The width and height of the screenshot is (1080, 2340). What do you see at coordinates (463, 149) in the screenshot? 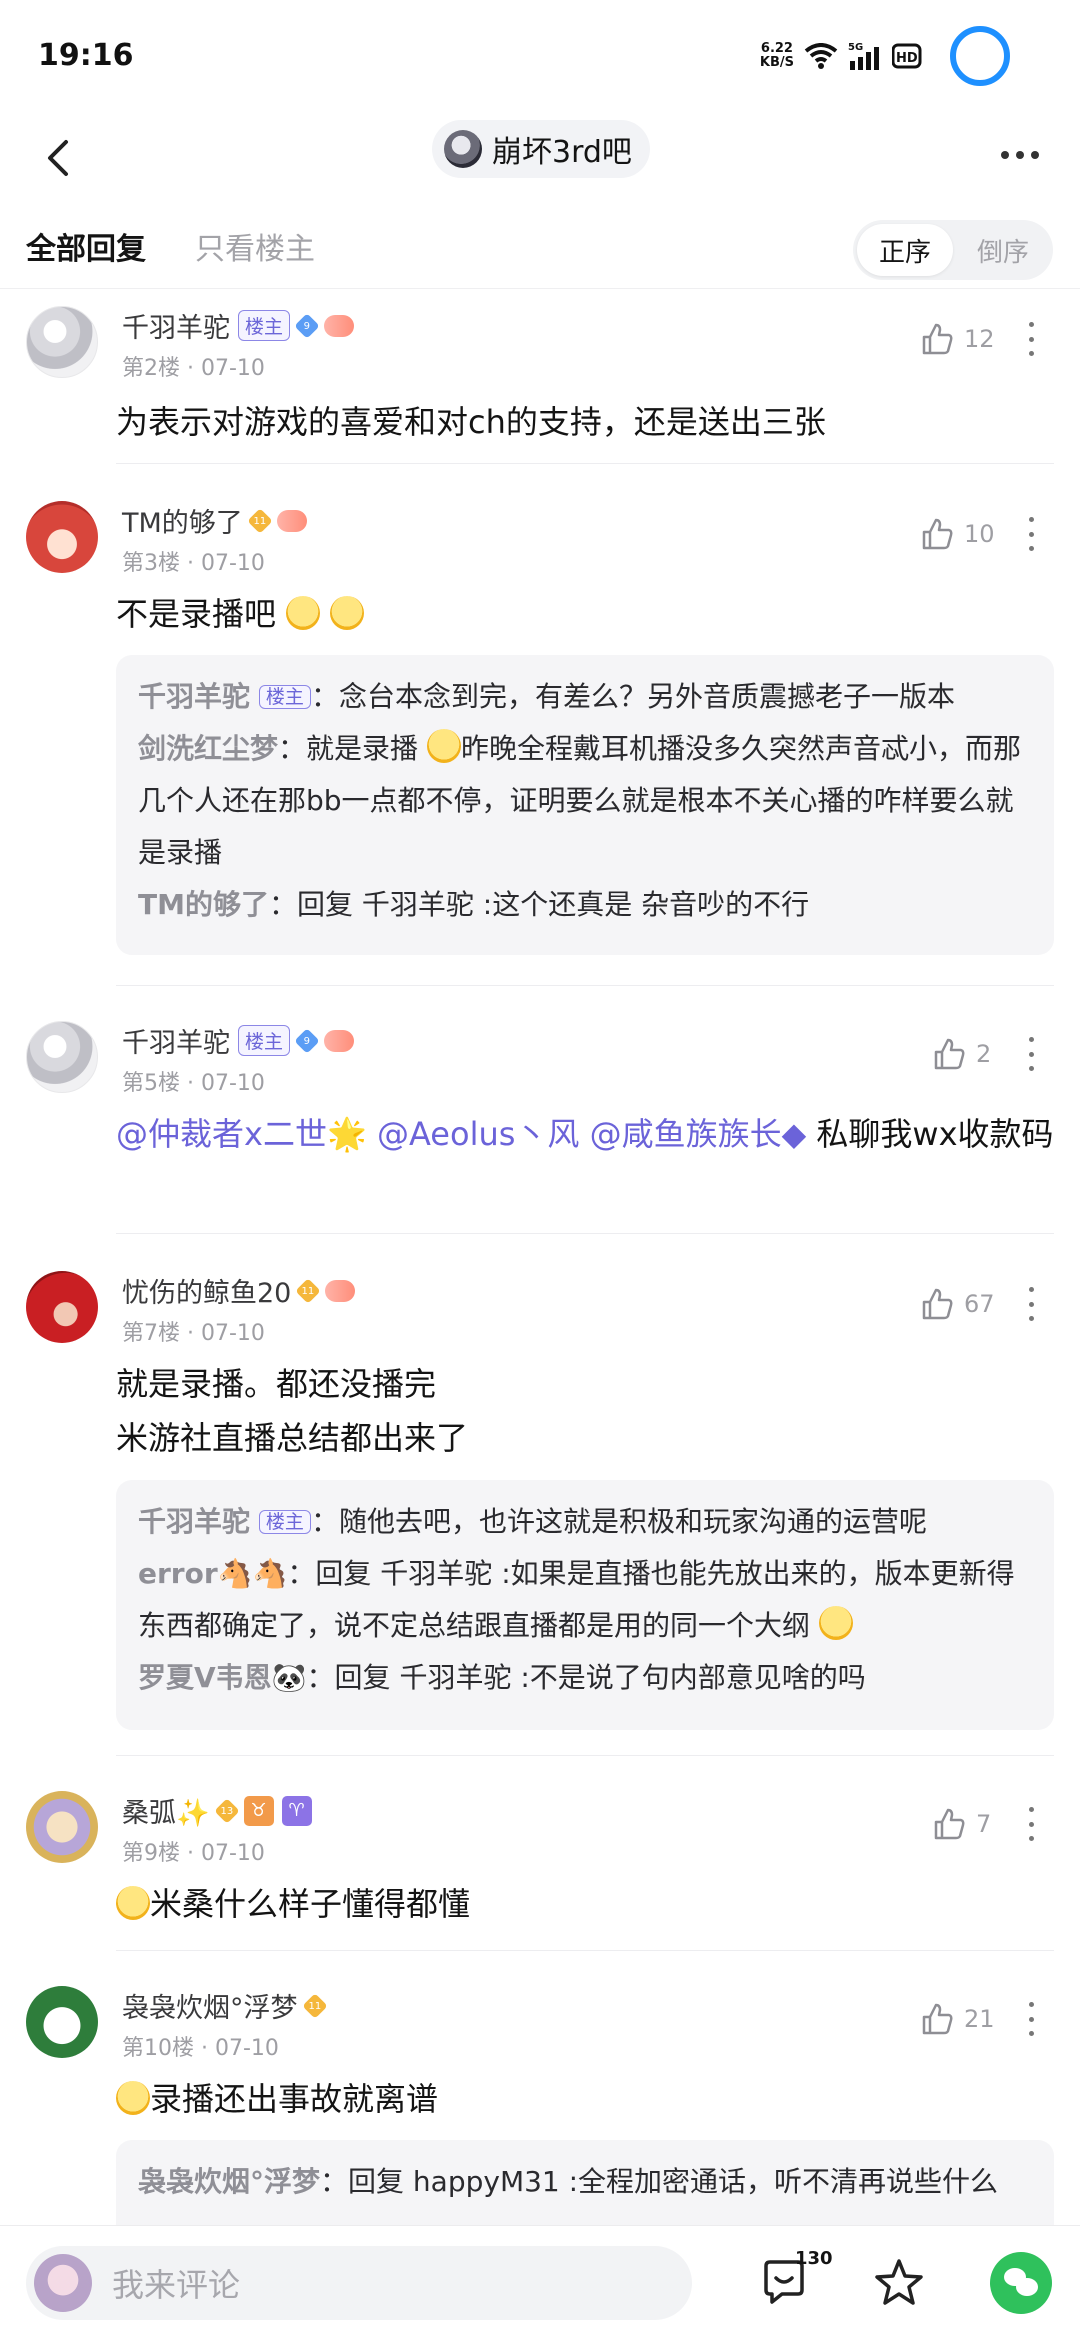
I see `forum-avatar` at bounding box center [463, 149].